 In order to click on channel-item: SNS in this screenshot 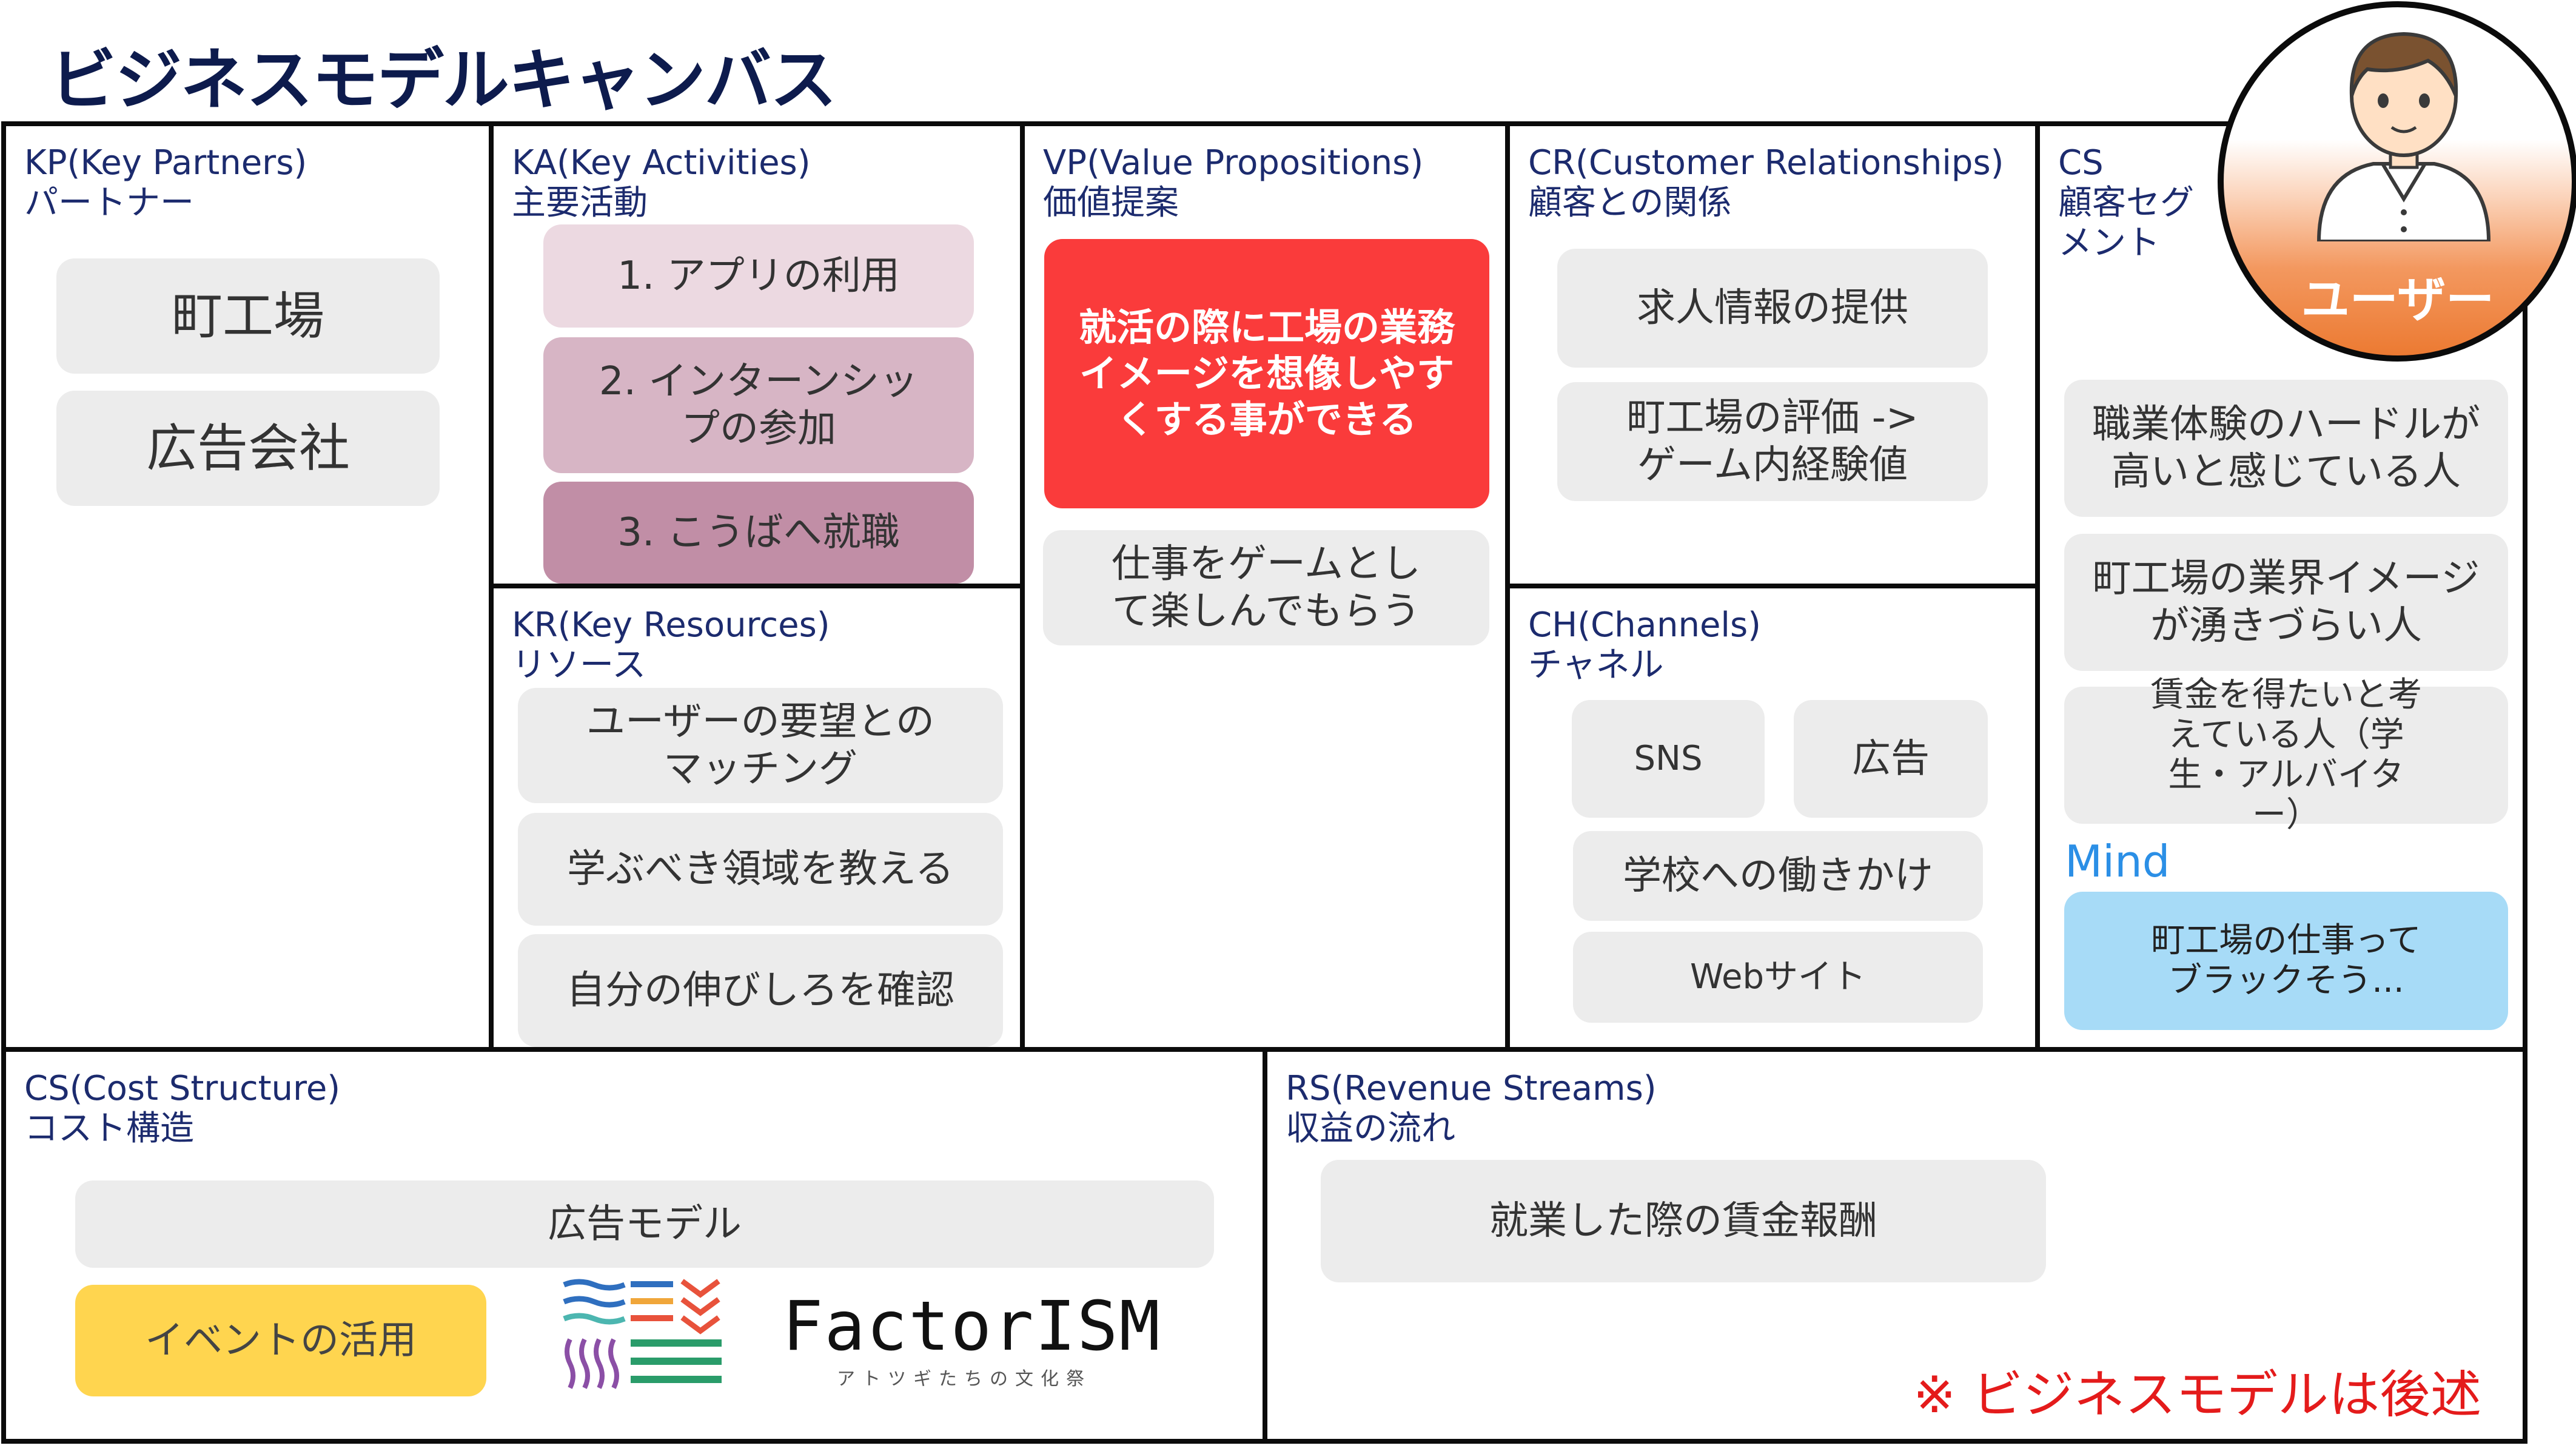, I will do `click(1669, 759)`.